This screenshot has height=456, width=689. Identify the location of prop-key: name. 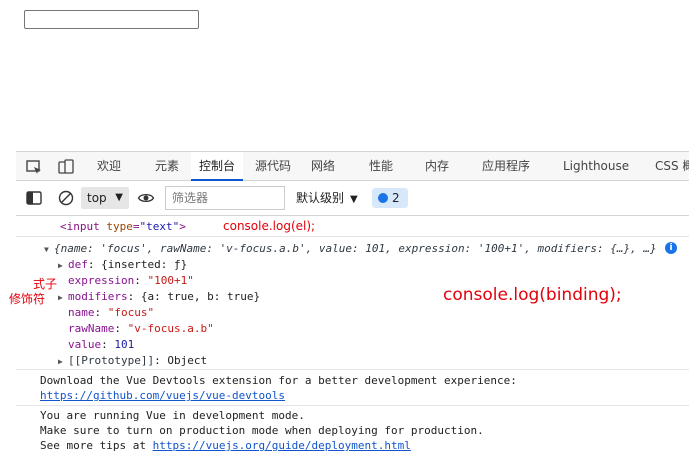
(81, 312).